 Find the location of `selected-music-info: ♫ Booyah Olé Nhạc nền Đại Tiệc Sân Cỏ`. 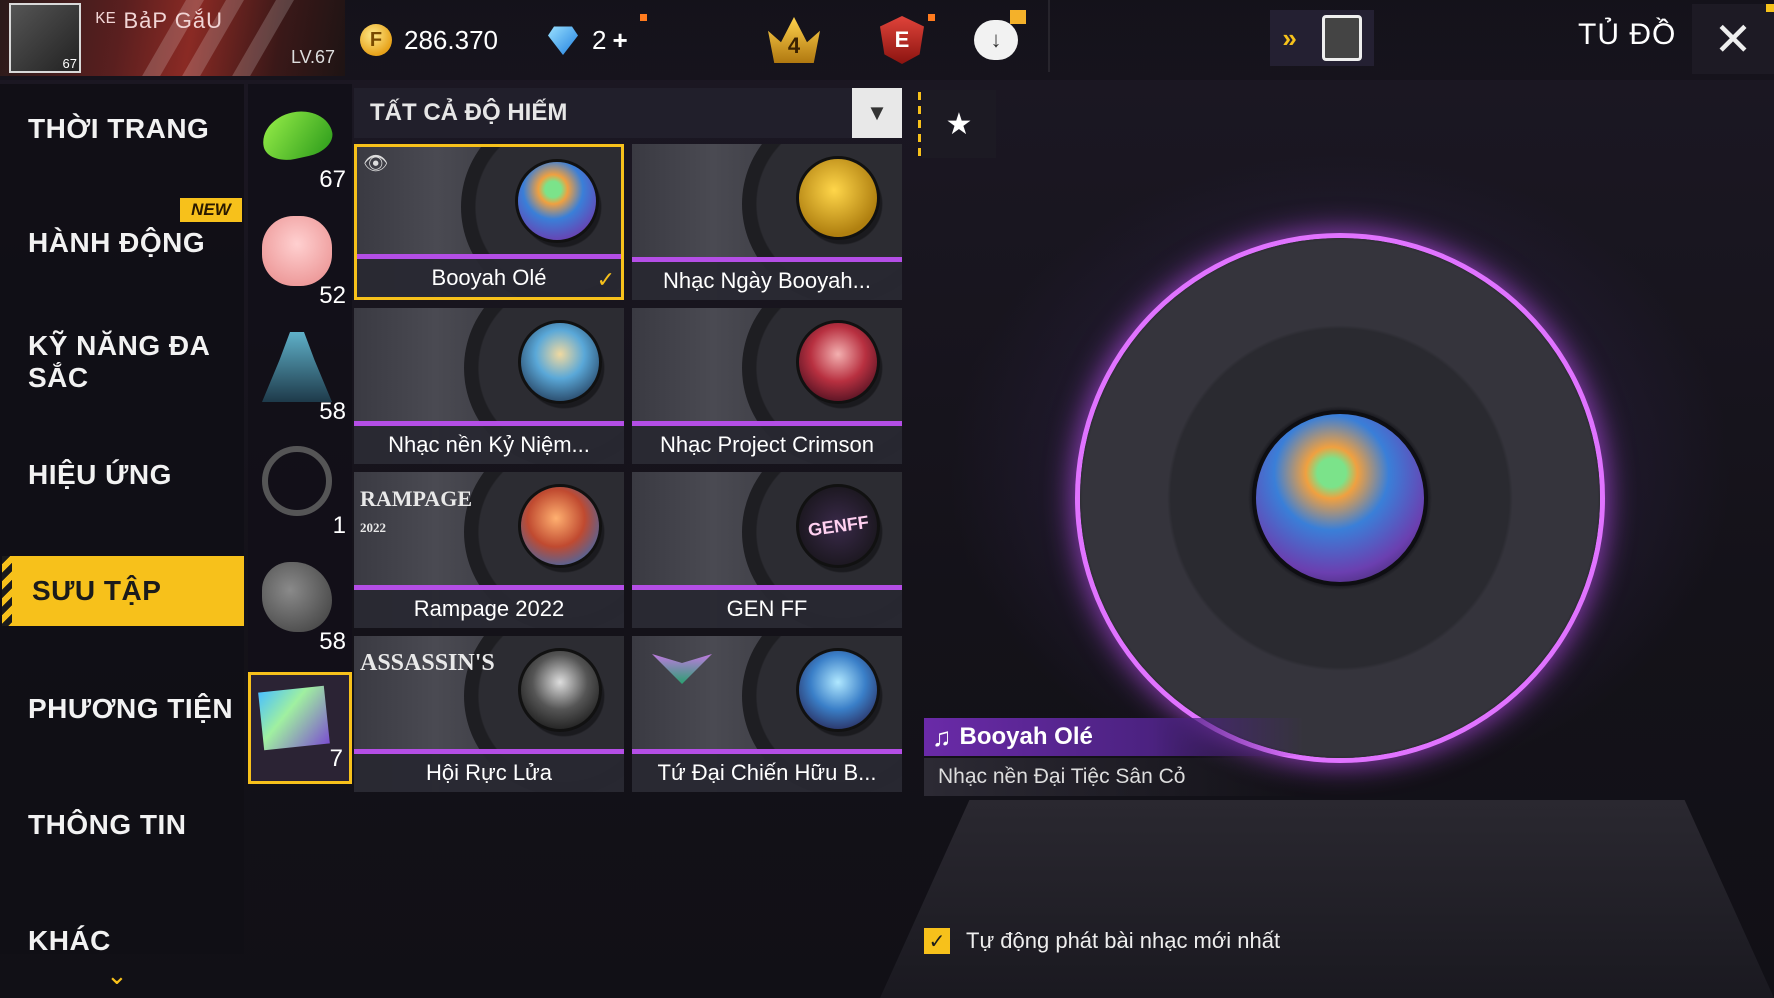

selected-music-info: ♫ Booyah Olé Nhạc nền Đại Tiệc Sân Cỏ is located at coordinates (1114, 757).